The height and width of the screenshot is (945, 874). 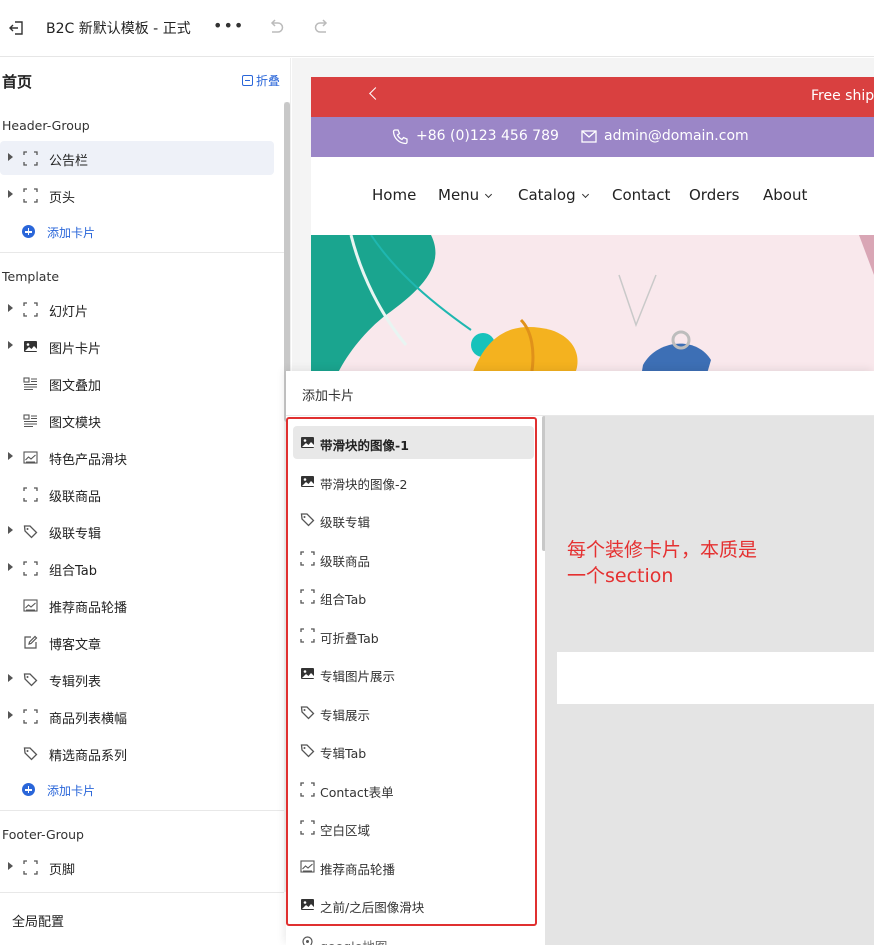 What do you see at coordinates (142, 918) in the screenshot?
I see `global-config: 全局配置` at bounding box center [142, 918].